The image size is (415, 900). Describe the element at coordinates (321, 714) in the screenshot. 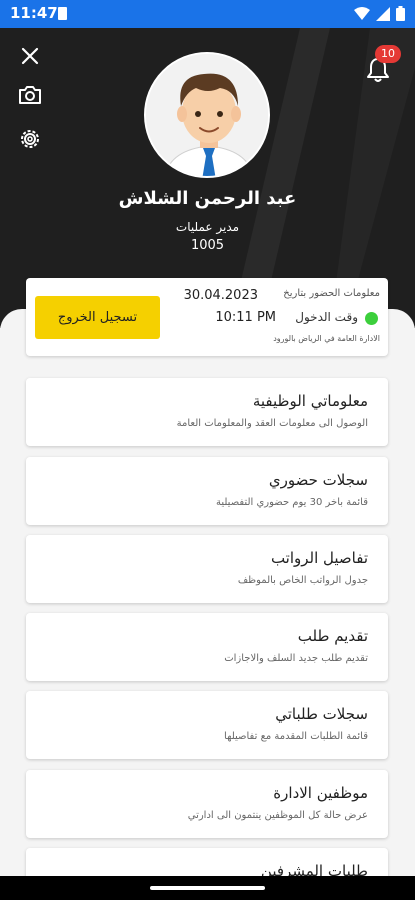

I see `menu-item-title: سجلات طلباتي` at that location.